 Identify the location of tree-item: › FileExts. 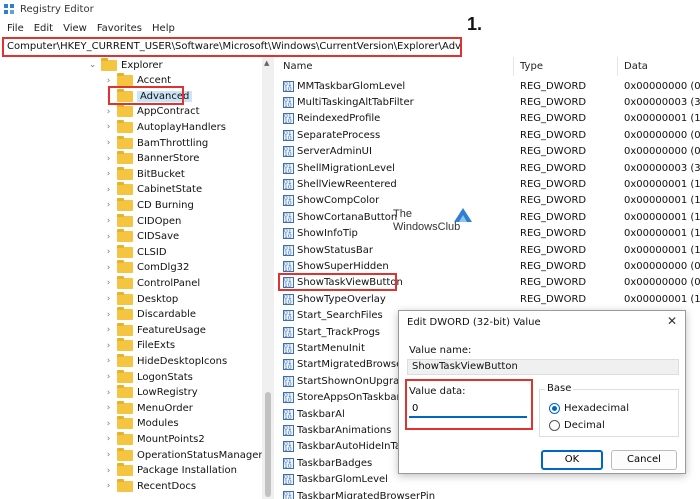
(139, 346).